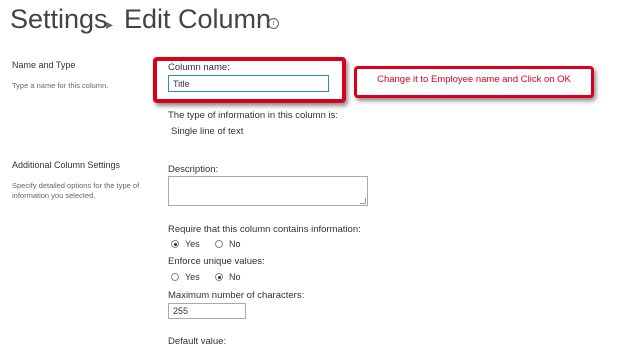 This screenshot has height=347, width=624. I want to click on description-label: Description:, so click(193, 169).